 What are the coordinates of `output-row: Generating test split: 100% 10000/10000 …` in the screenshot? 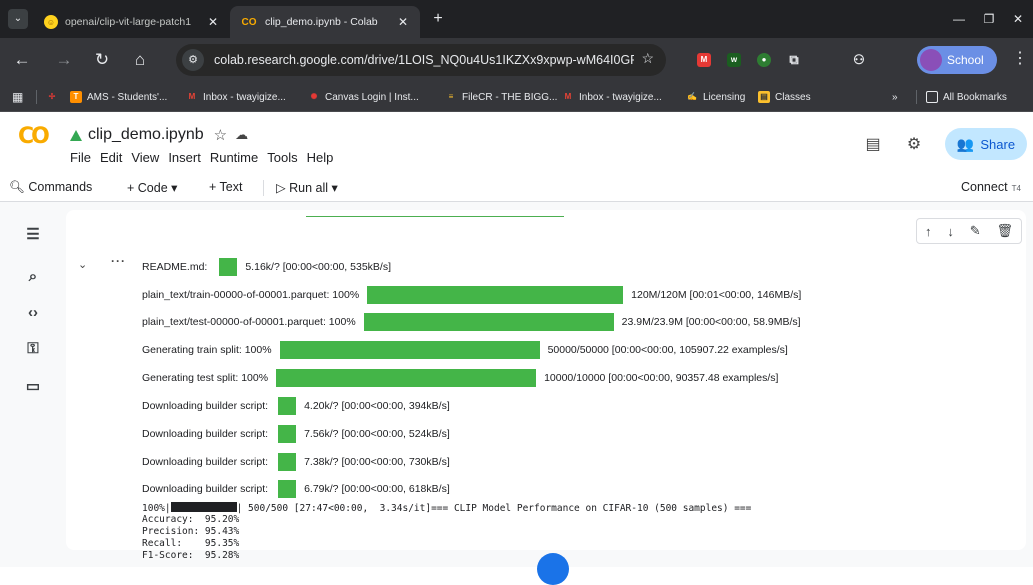 It's located at (460, 378).